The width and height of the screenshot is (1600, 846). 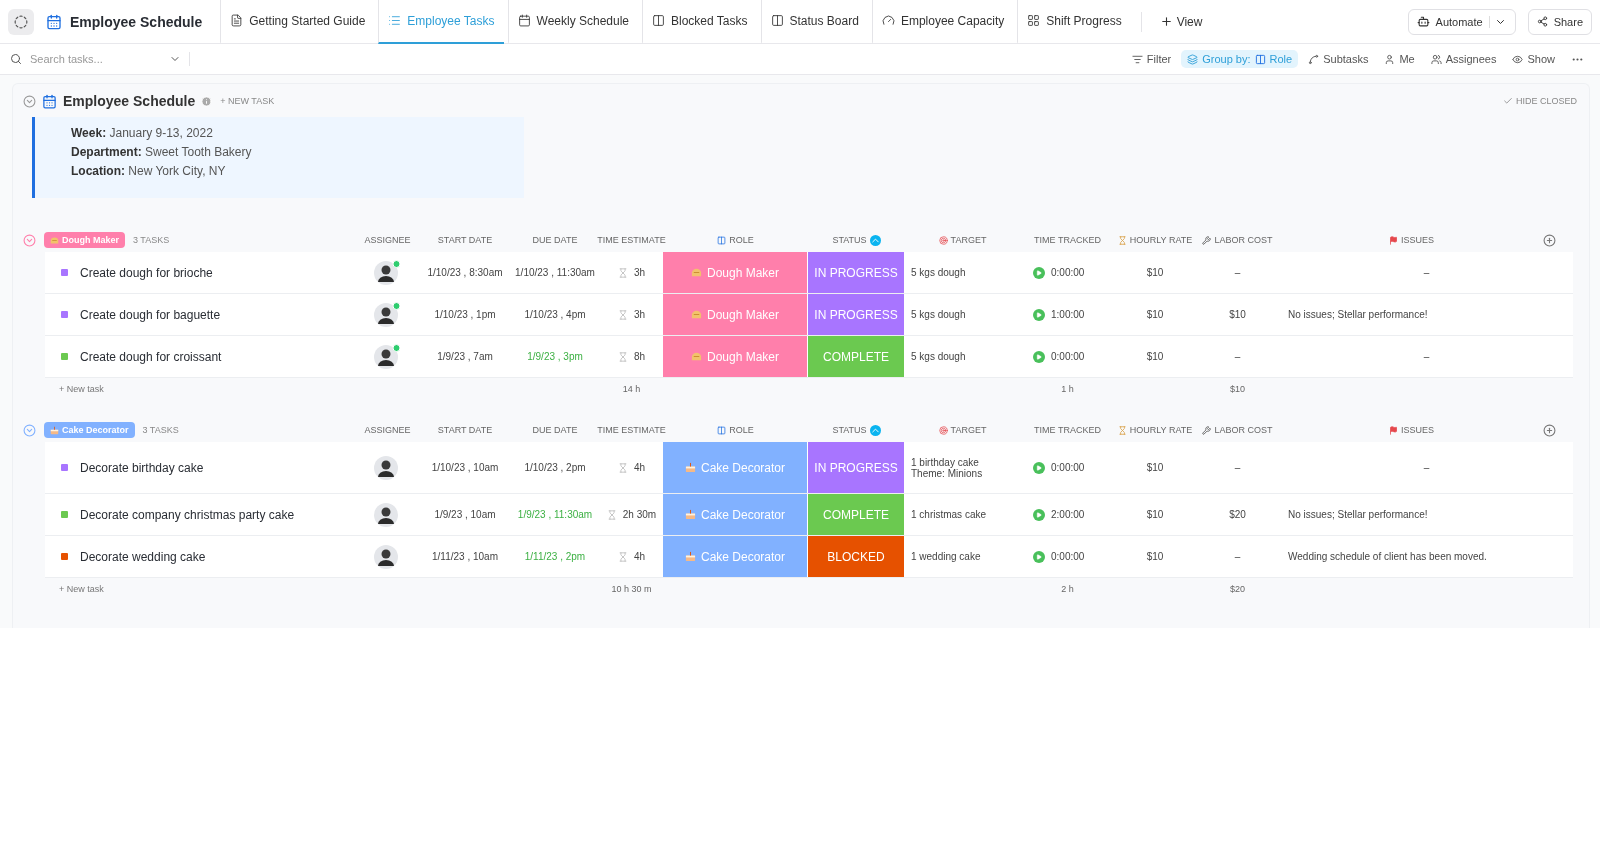 What do you see at coordinates (247, 101) in the screenshot?
I see `new-task-button: + NEW TASK` at bounding box center [247, 101].